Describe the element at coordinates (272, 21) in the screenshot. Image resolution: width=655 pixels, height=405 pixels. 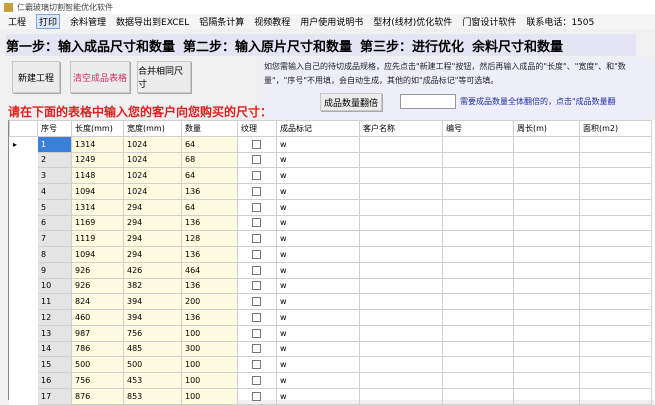
I see `menu-video: 视频教程` at that location.